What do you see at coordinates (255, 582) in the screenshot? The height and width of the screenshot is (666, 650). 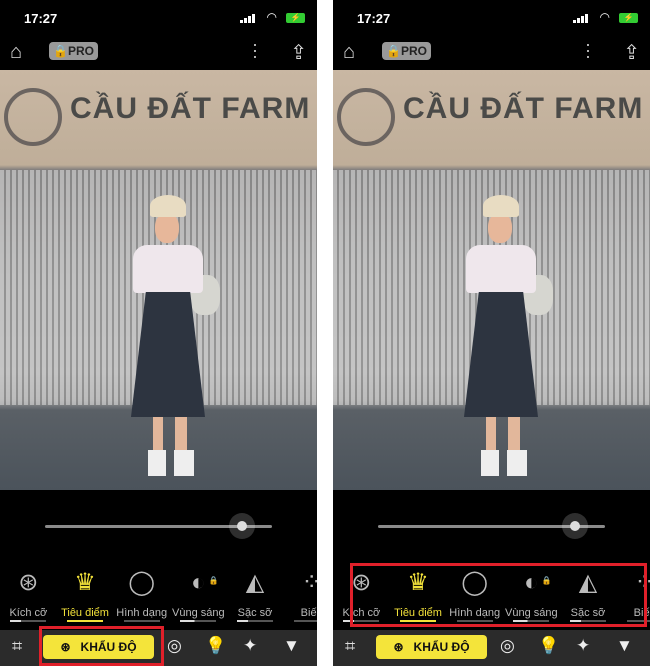 I see `paint-bucket-icon: ◭` at bounding box center [255, 582].